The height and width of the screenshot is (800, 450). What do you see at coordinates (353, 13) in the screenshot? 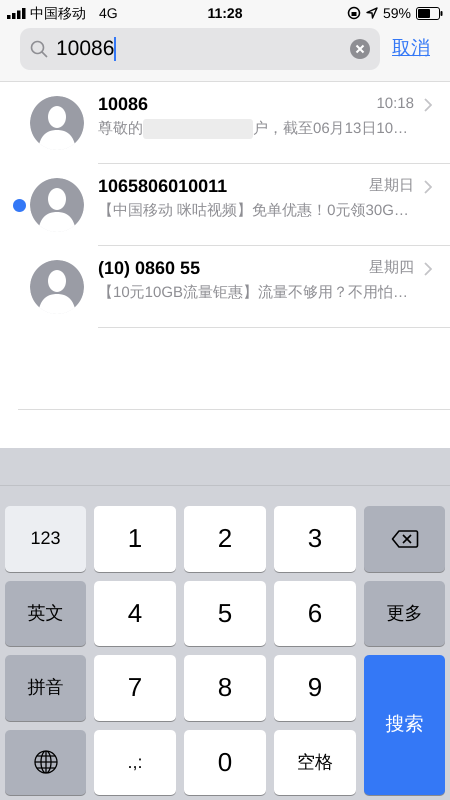
I see `rotation-lock-icon` at bounding box center [353, 13].